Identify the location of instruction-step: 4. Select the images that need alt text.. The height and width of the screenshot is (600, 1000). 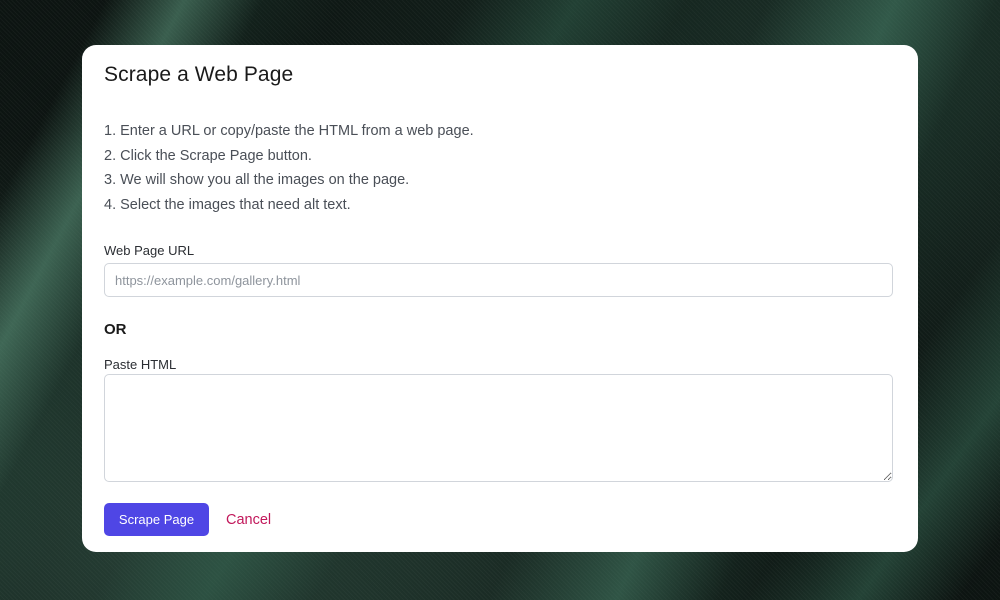
(227, 204).